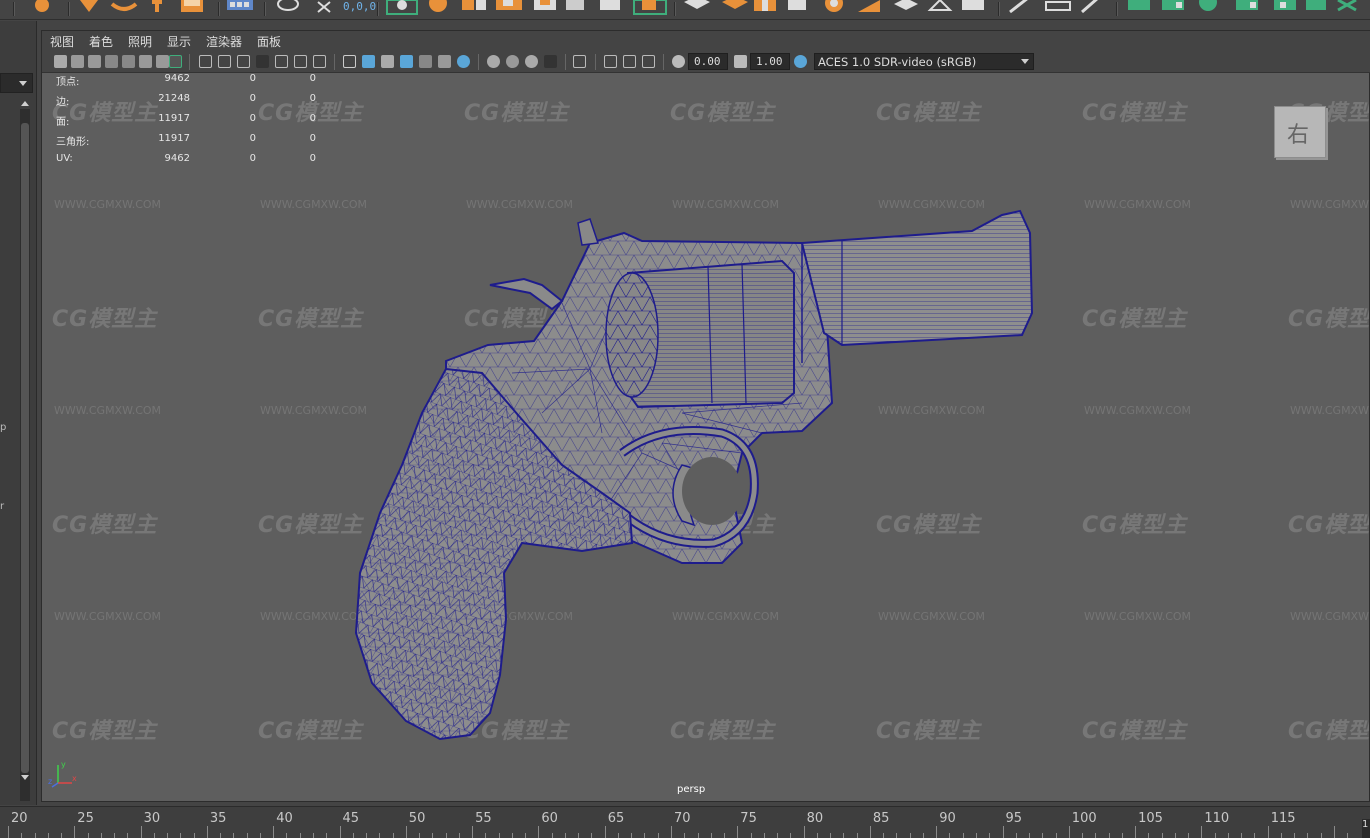  Describe the element at coordinates (697, 4) in the screenshot. I see `polygon-icon` at that location.